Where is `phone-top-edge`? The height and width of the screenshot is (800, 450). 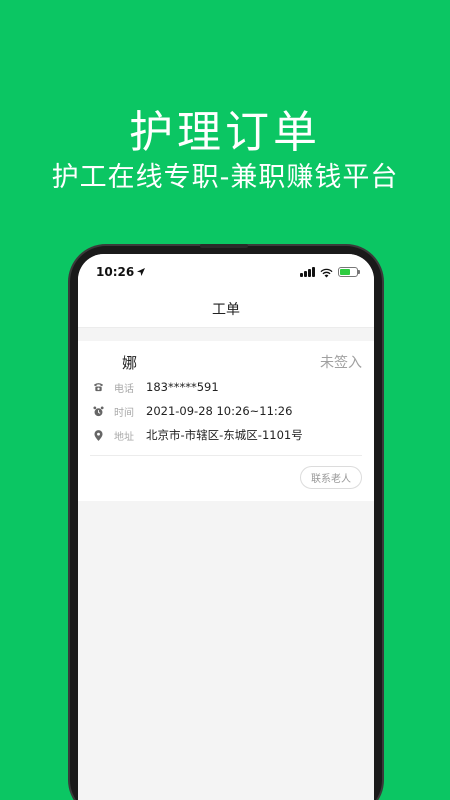 phone-top-edge is located at coordinates (224, 246).